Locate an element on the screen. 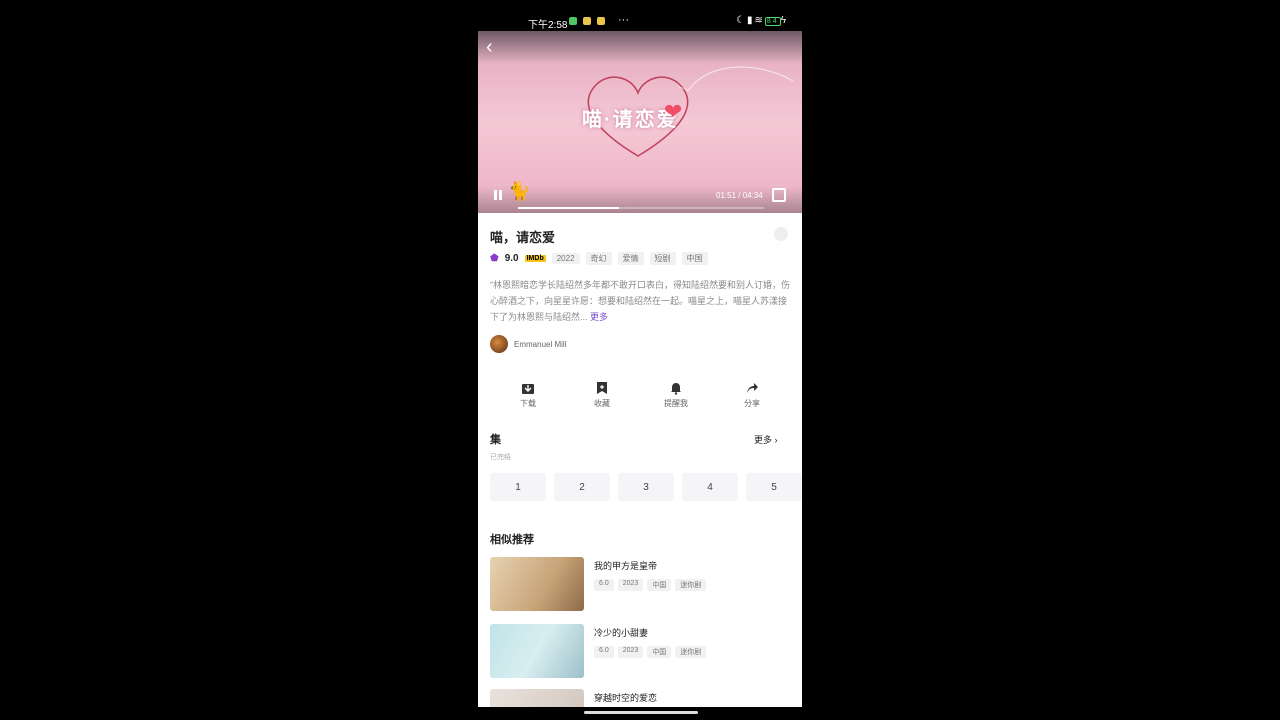 This screenshot has height=720, width=1280. synopsis-more-link: 更多 is located at coordinates (599, 317).